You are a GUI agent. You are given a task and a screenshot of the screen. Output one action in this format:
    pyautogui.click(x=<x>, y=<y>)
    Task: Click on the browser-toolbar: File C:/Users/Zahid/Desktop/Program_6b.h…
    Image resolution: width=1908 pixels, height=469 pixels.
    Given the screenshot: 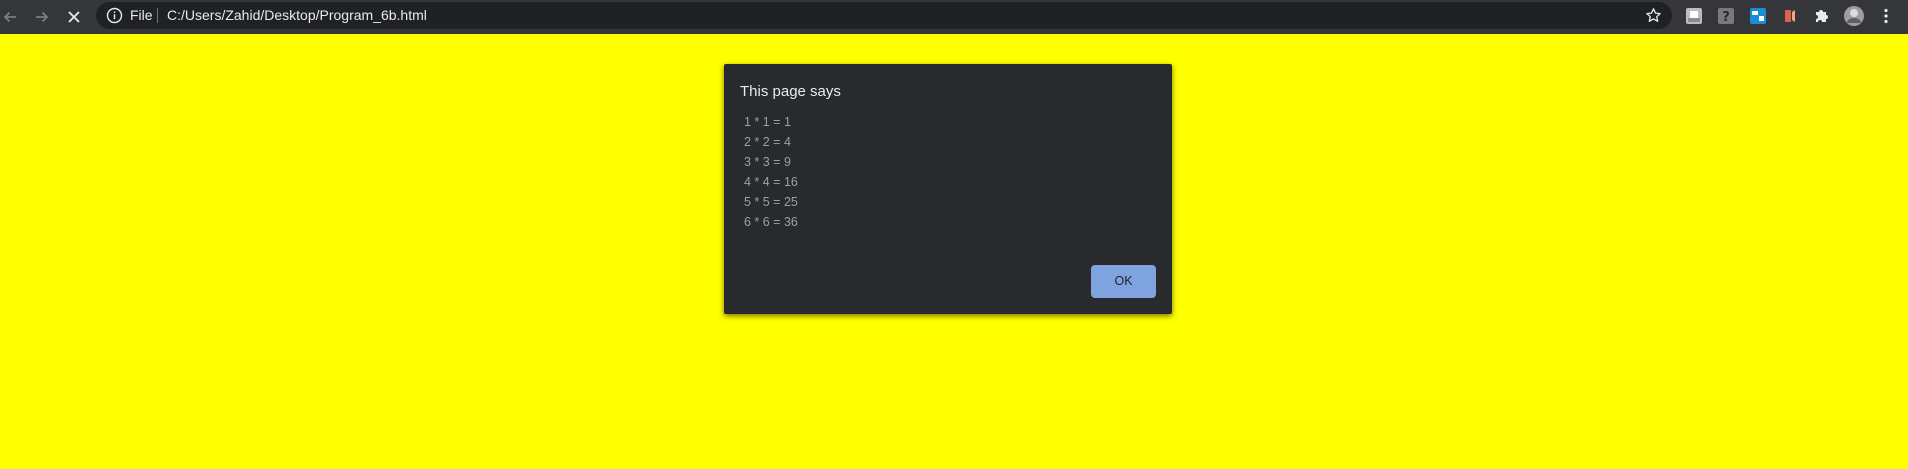 What is the action you would take?
    pyautogui.click(x=954, y=17)
    